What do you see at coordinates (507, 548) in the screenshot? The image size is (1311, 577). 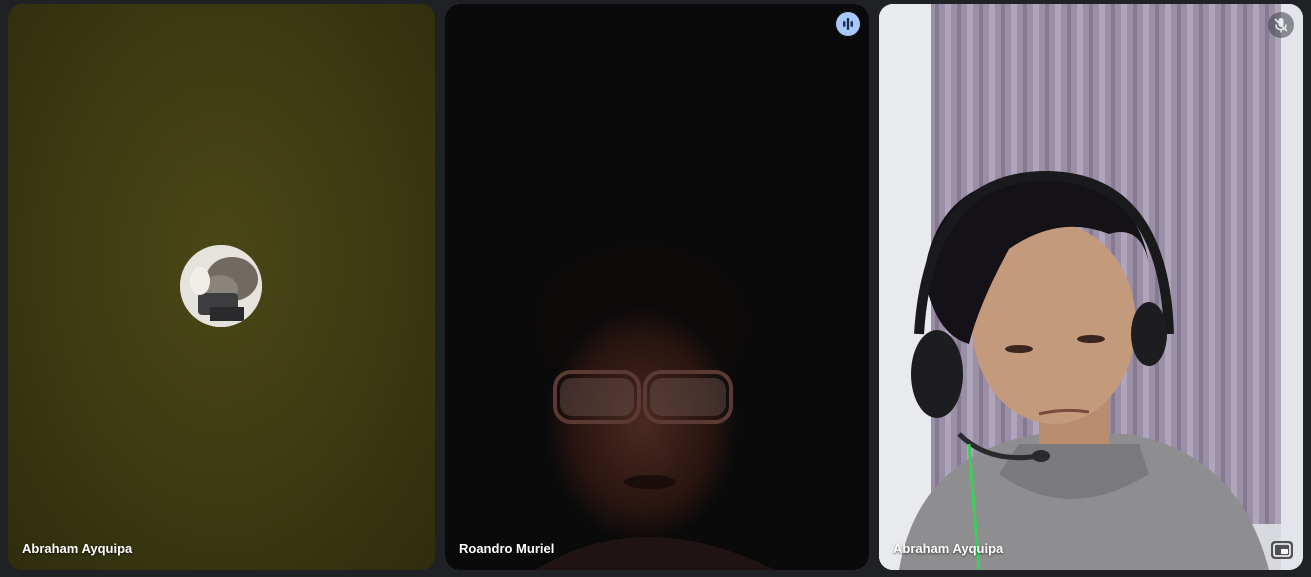 I see `participant-name-label: Roandro Muriel` at bounding box center [507, 548].